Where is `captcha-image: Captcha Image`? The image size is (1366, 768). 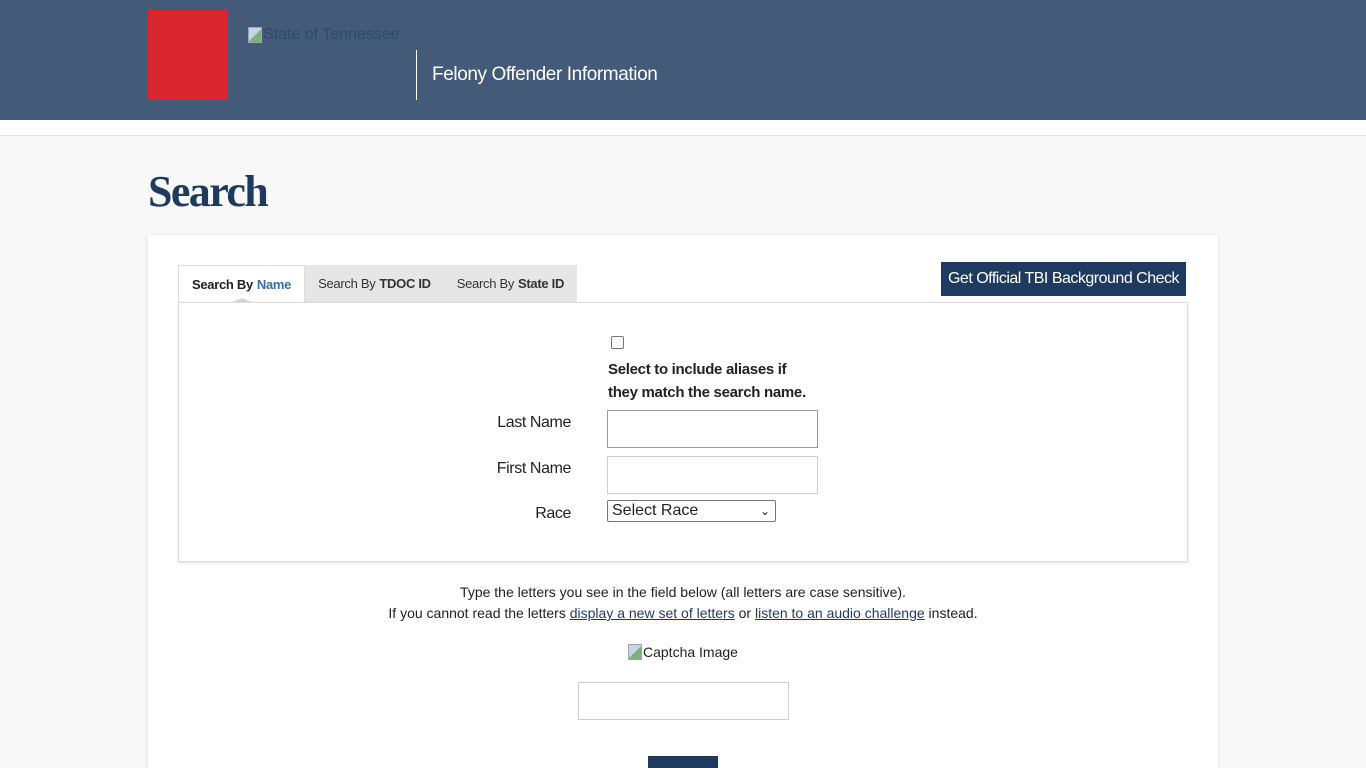 captcha-image: Captcha Image is located at coordinates (683, 652).